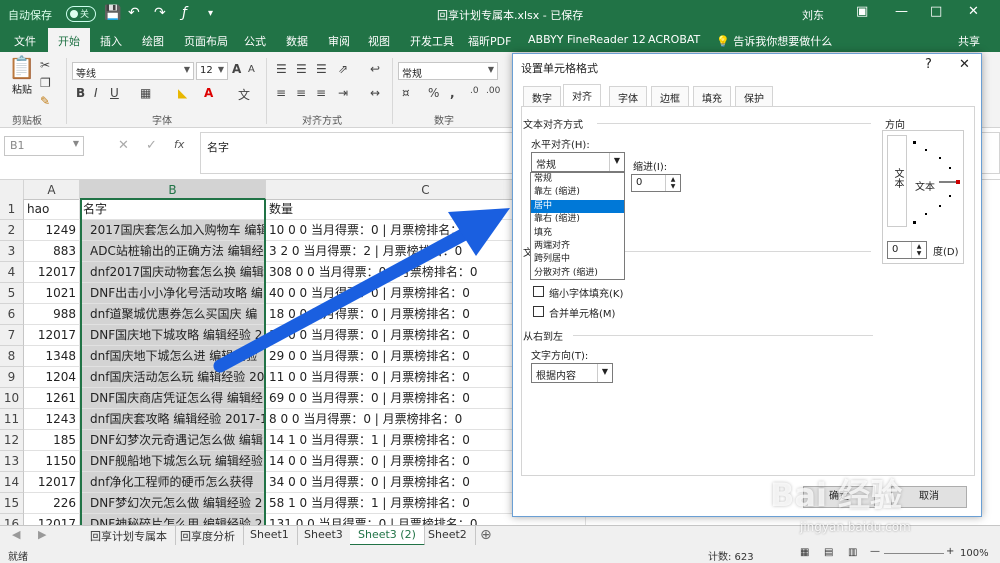  What do you see at coordinates (208, 93) in the screenshot?
I see `font-color-button: A` at bounding box center [208, 93].